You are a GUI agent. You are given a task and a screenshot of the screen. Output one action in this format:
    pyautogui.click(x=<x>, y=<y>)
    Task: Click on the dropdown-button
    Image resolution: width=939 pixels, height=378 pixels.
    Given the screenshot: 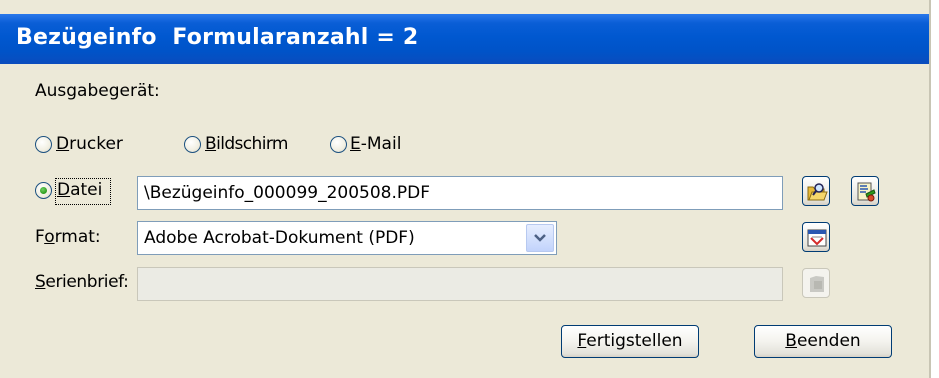 What is the action you would take?
    pyautogui.click(x=540, y=238)
    